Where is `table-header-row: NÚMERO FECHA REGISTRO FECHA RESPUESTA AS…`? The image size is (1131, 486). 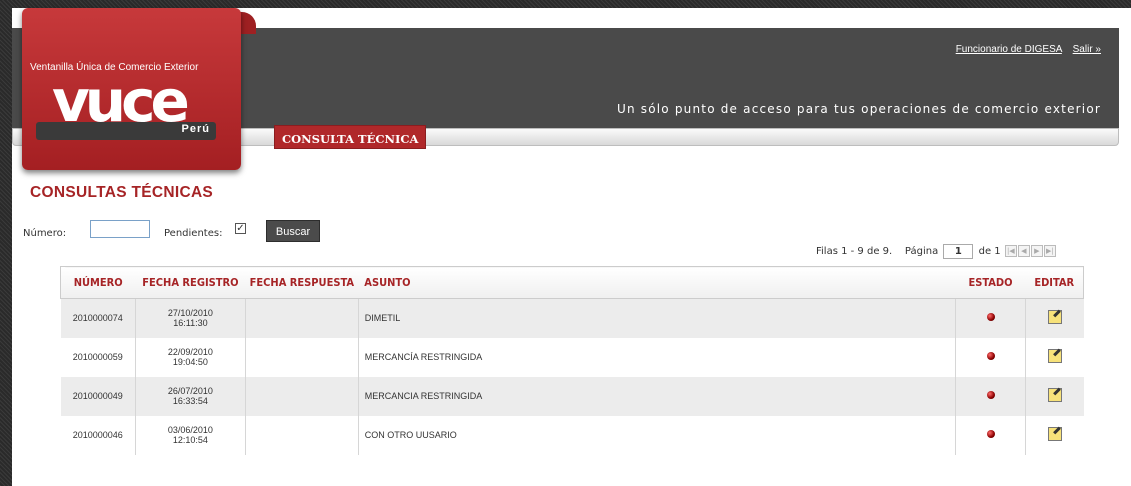
table-header-row: NÚMERO FECHA REGISTRO FECHA RESPUESTA AS… is located at coordinates (572, 282).